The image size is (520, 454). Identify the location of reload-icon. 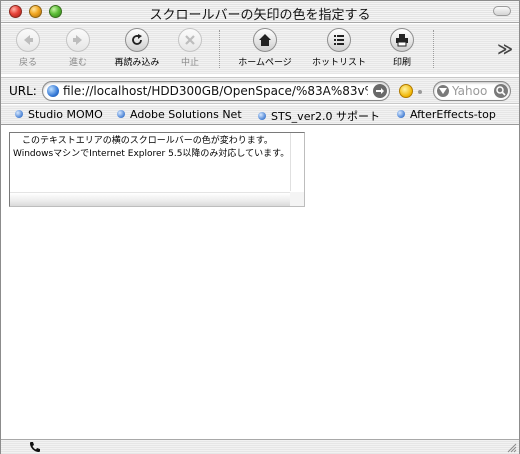
(137, 40).